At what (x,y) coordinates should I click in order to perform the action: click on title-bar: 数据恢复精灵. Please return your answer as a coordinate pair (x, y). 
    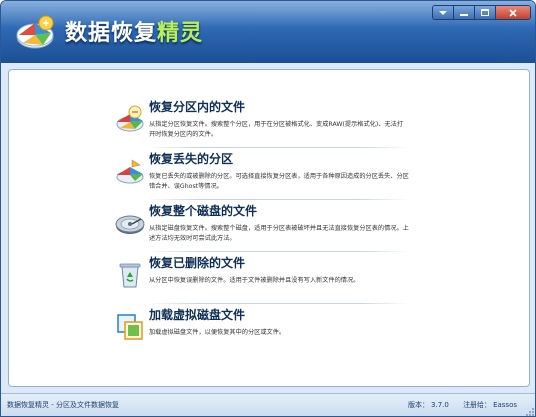
    Looking at the image, I should click on (268, 32).